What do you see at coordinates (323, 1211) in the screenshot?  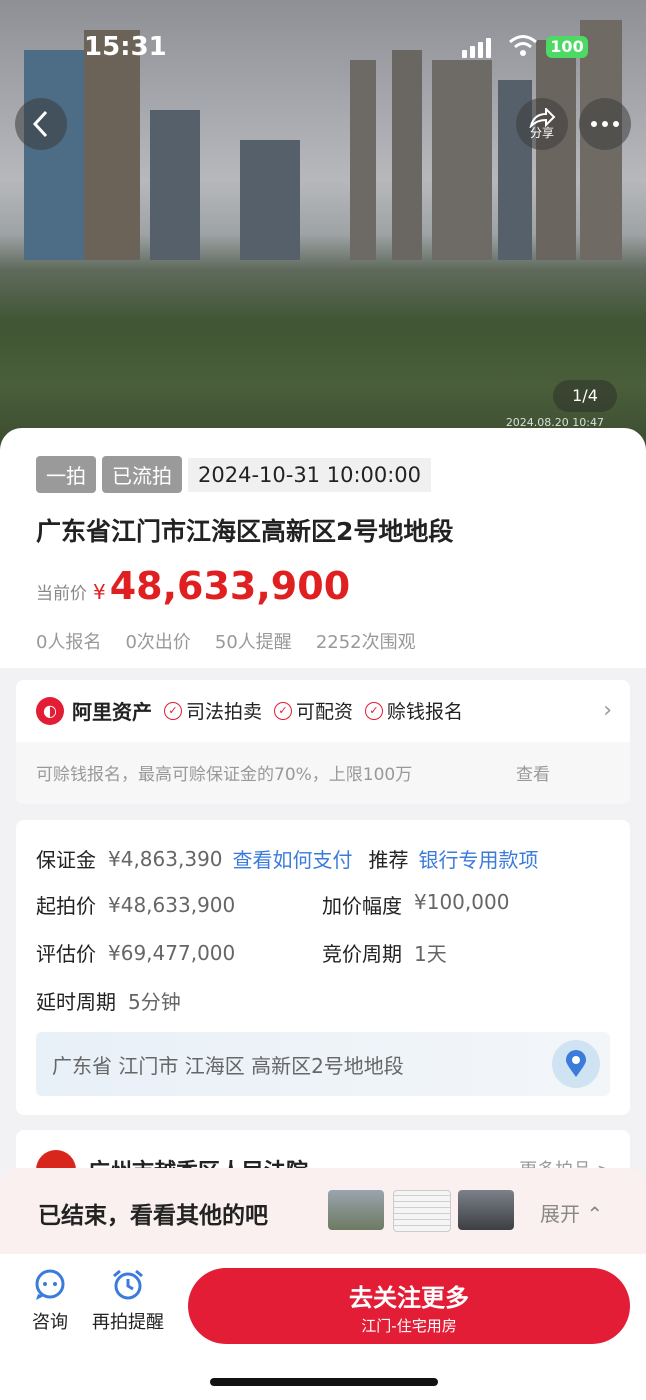 I see `ended-banner: 已结束，看看其他的吧 展开 ⌃` at bounding box center [323, 1211].